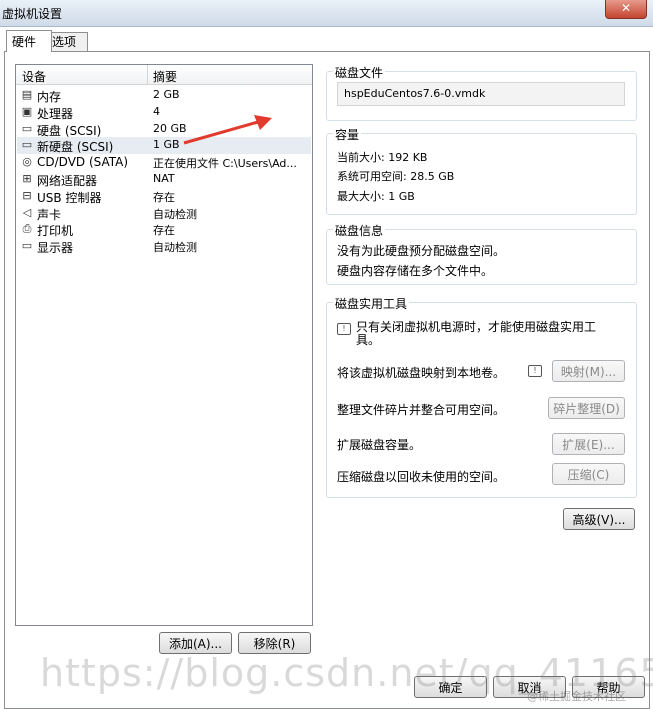  Describe the element at coordinates (421, 373) in the screenshot. I see `map-description: 将该虚拟机磁盘映射到本地卷。` at that location.